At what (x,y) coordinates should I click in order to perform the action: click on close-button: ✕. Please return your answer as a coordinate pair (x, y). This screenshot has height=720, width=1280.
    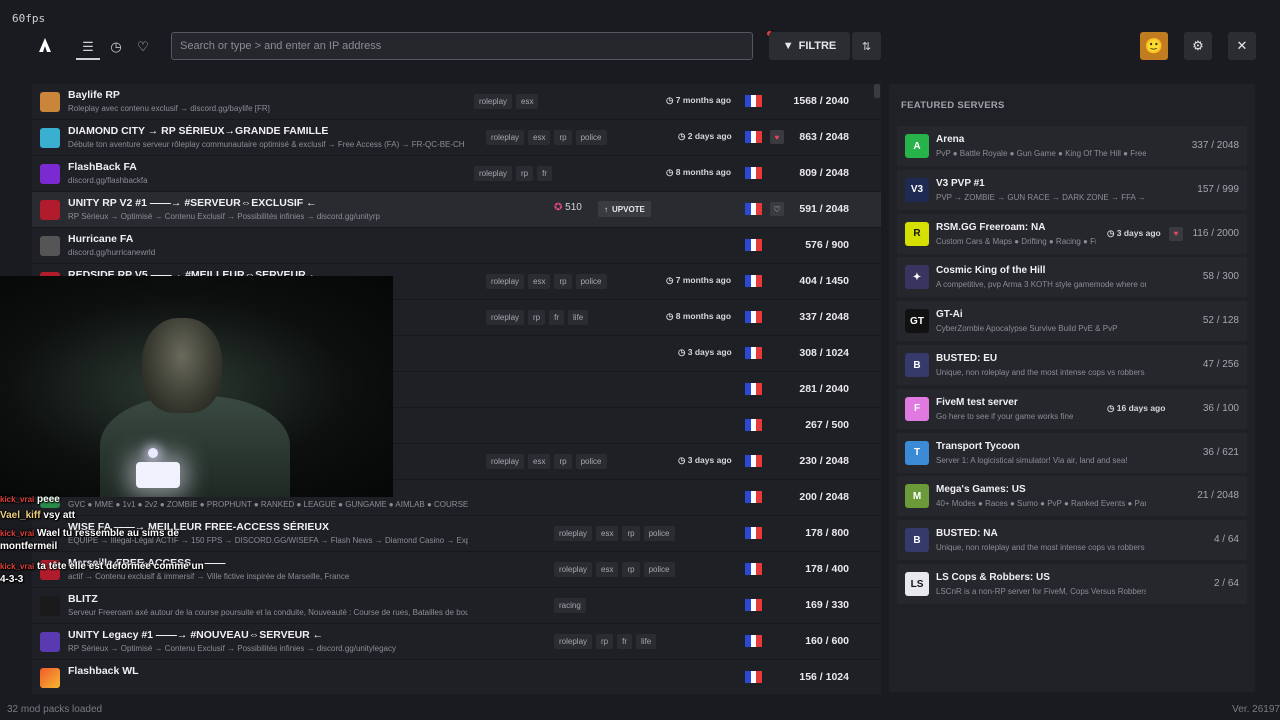
    Looking at the image, I should click on (1242, 46).